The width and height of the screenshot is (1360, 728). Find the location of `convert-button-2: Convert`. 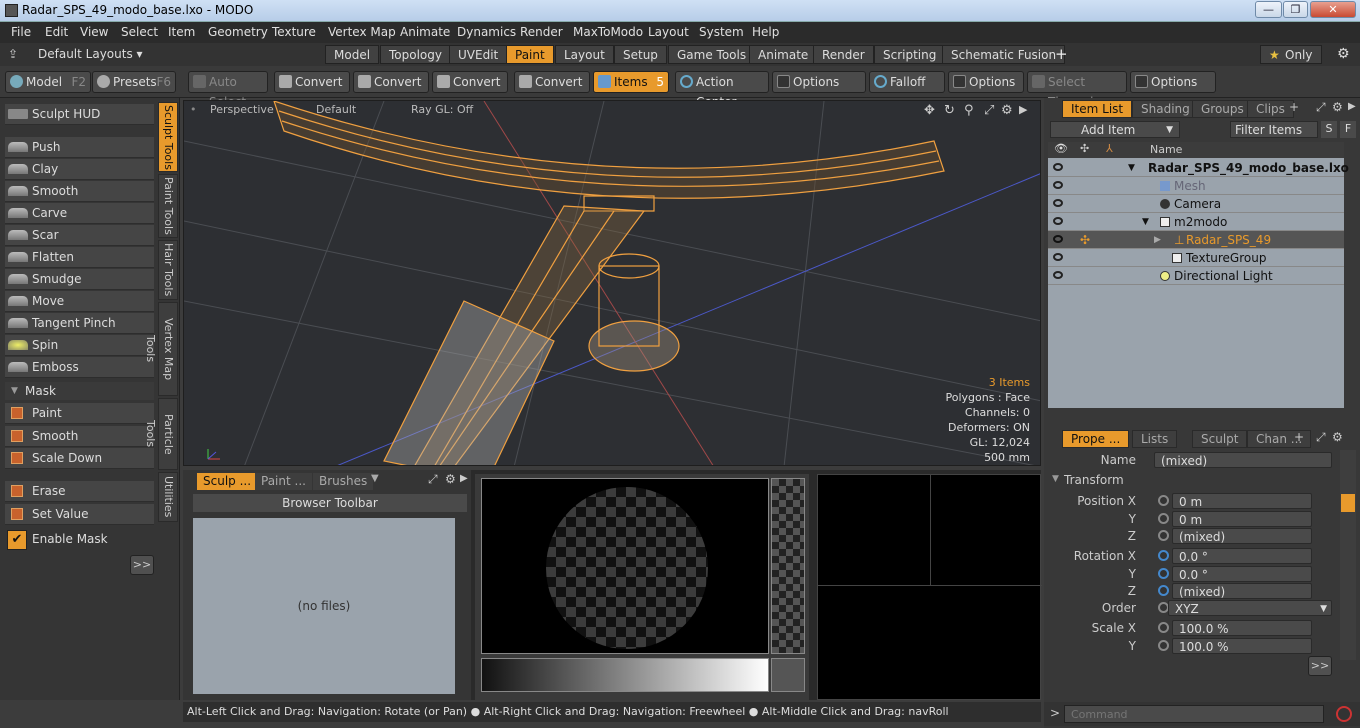

convert-button-2: Convert is located at coordinates (391, 82).